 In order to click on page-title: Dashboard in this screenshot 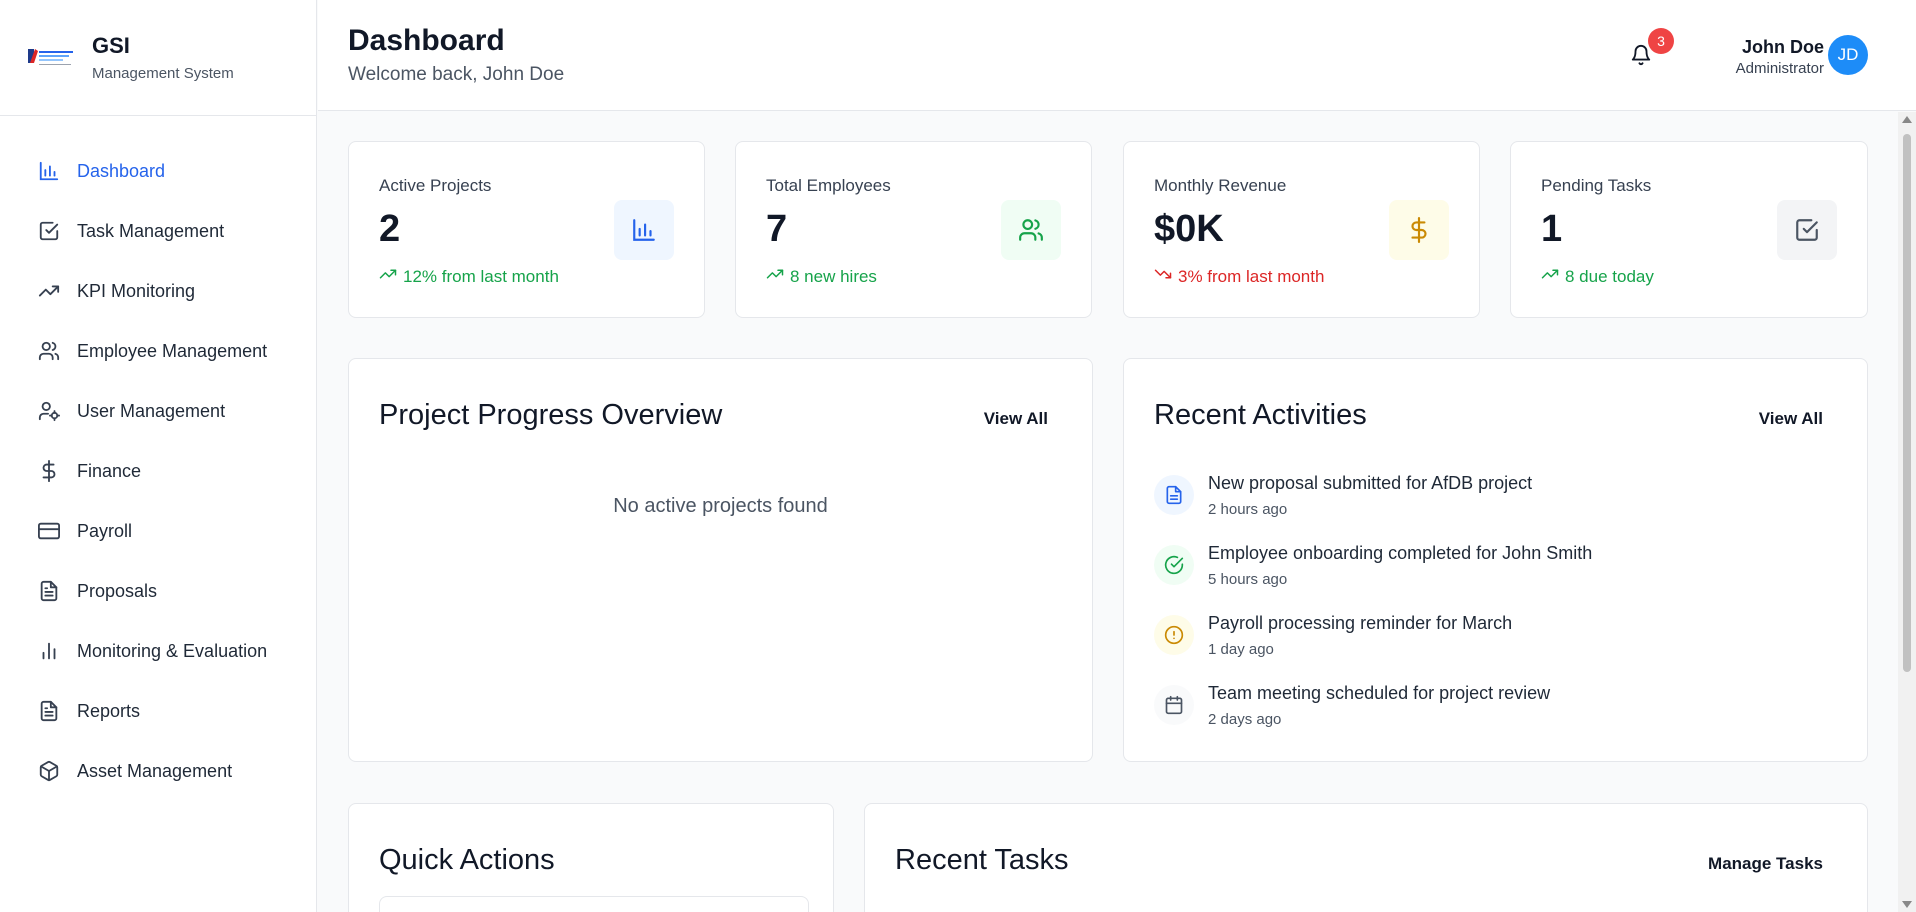, I will do `click(426, 40)`.